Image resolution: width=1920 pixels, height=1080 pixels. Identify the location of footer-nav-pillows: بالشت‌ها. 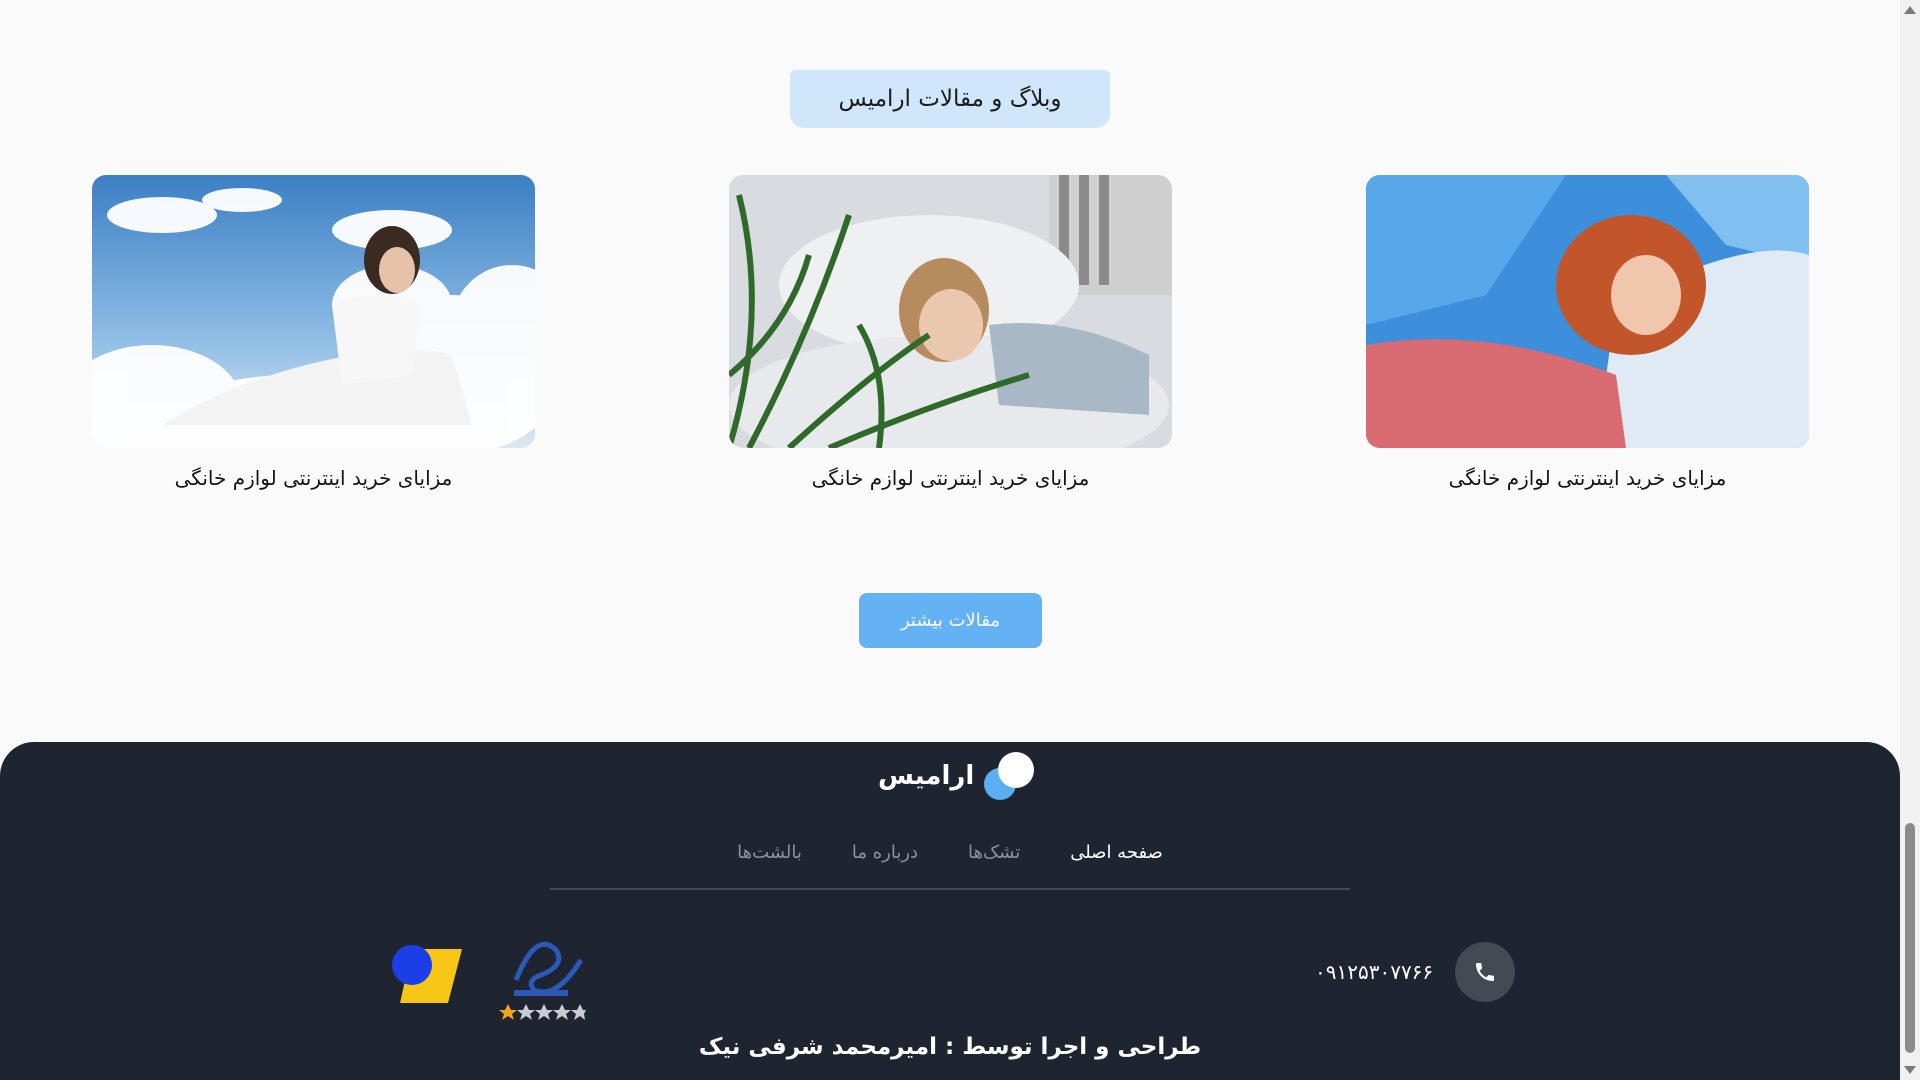
(769, 865).